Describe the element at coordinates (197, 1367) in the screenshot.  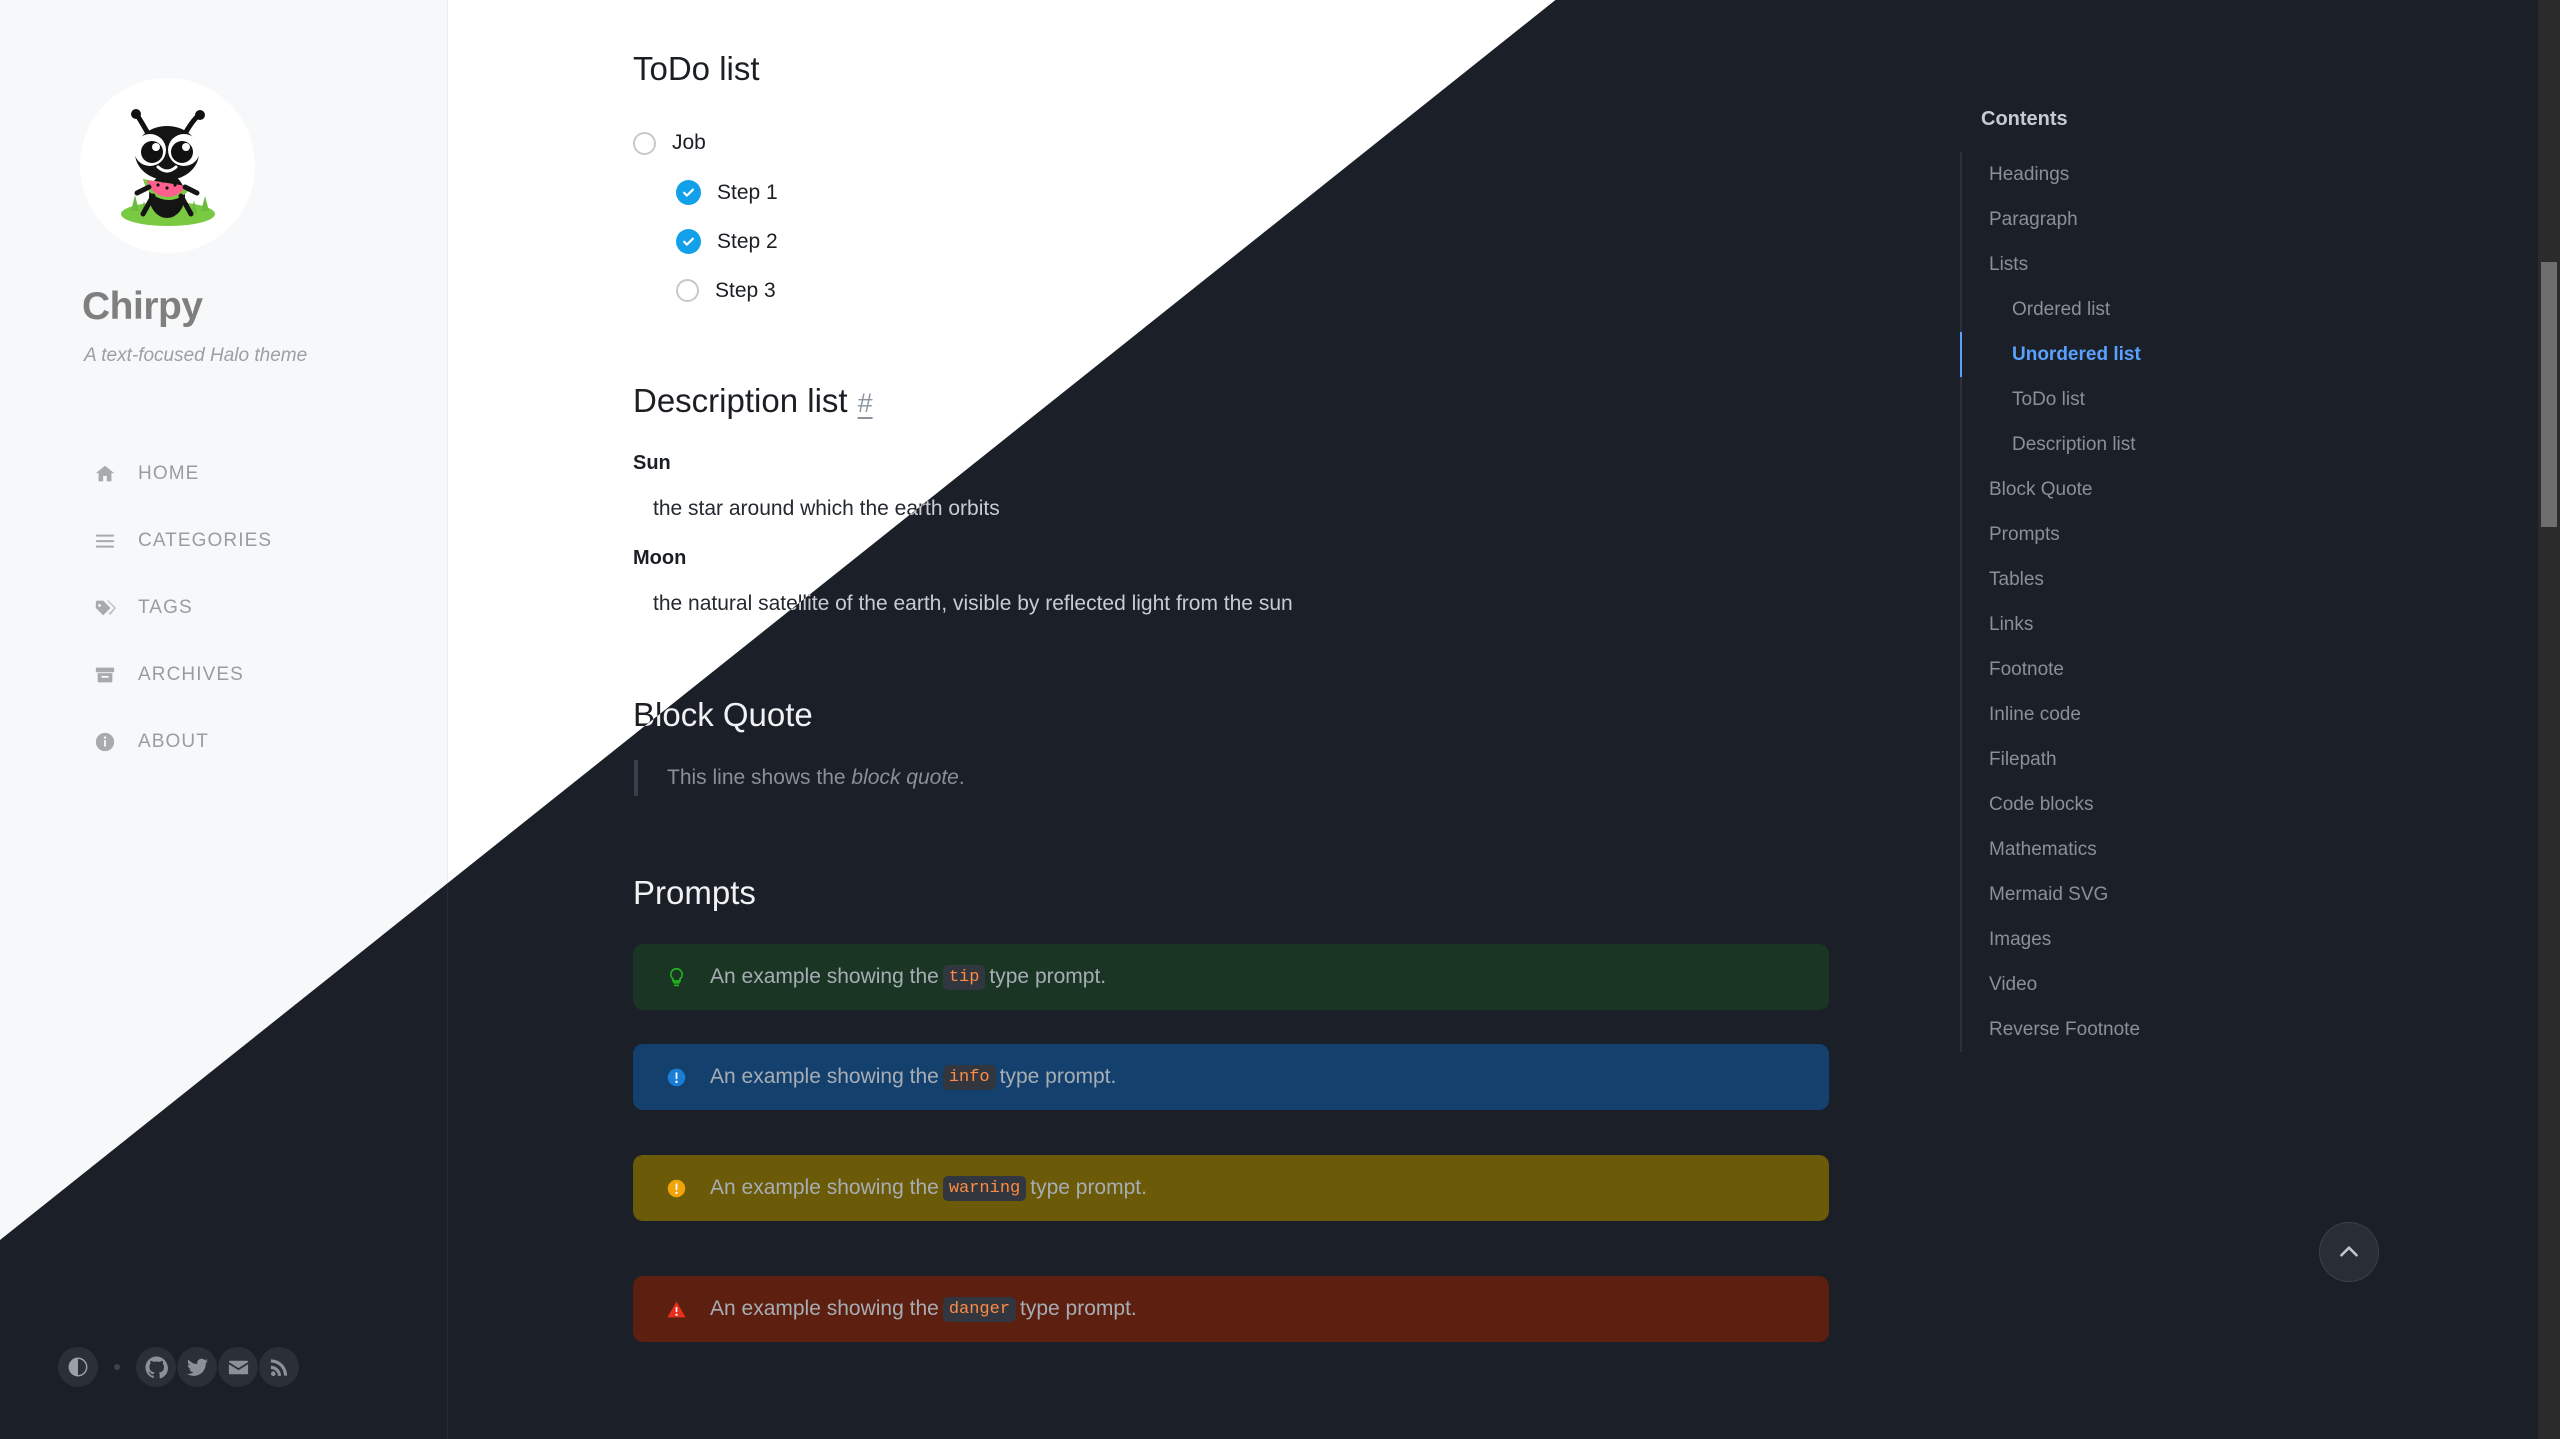
I see `twitter-icon` at that location.